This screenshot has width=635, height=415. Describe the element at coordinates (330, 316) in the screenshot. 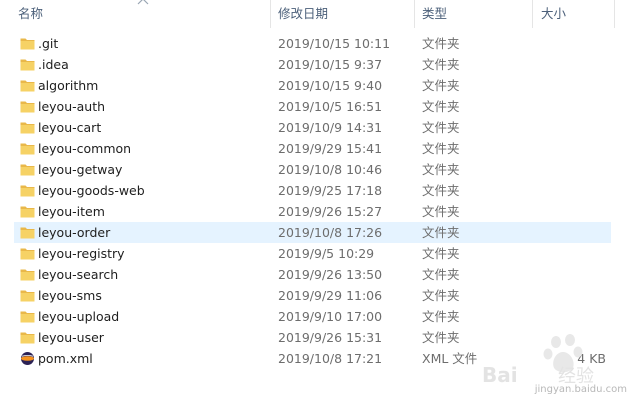

I see `file-date: 2019/9/10 17:00` at that location.